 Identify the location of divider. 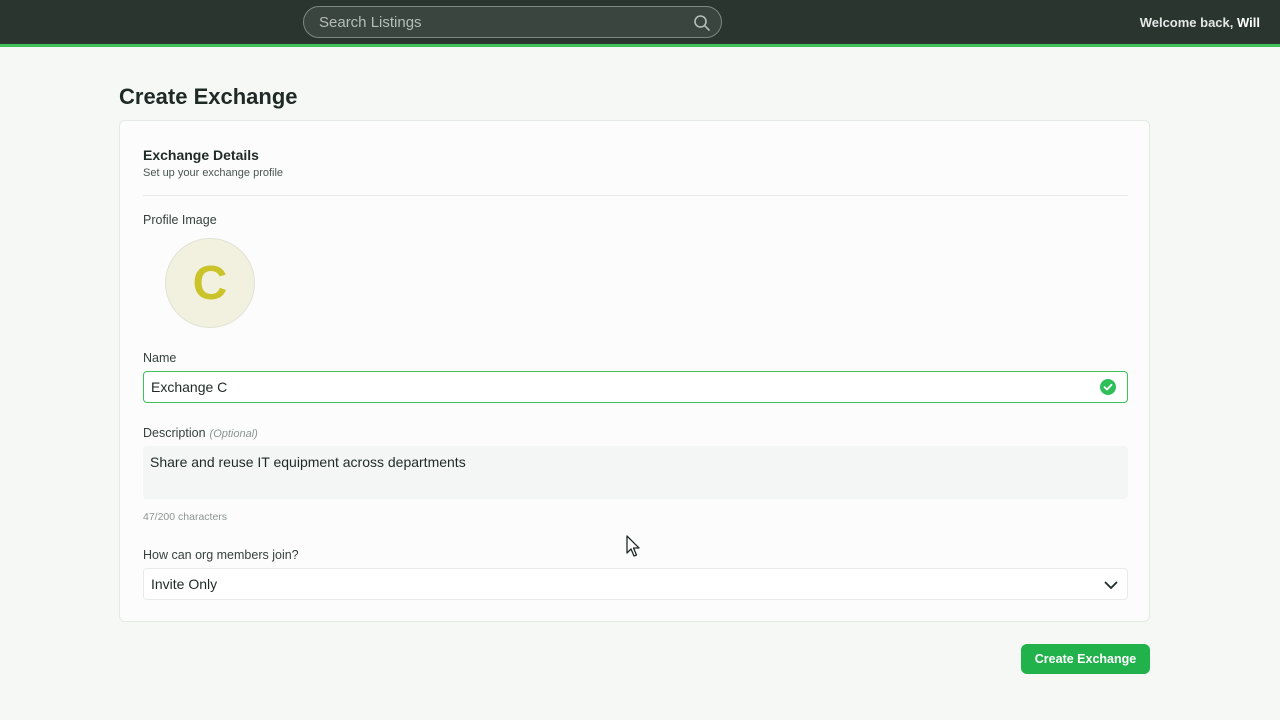
(635, 195).